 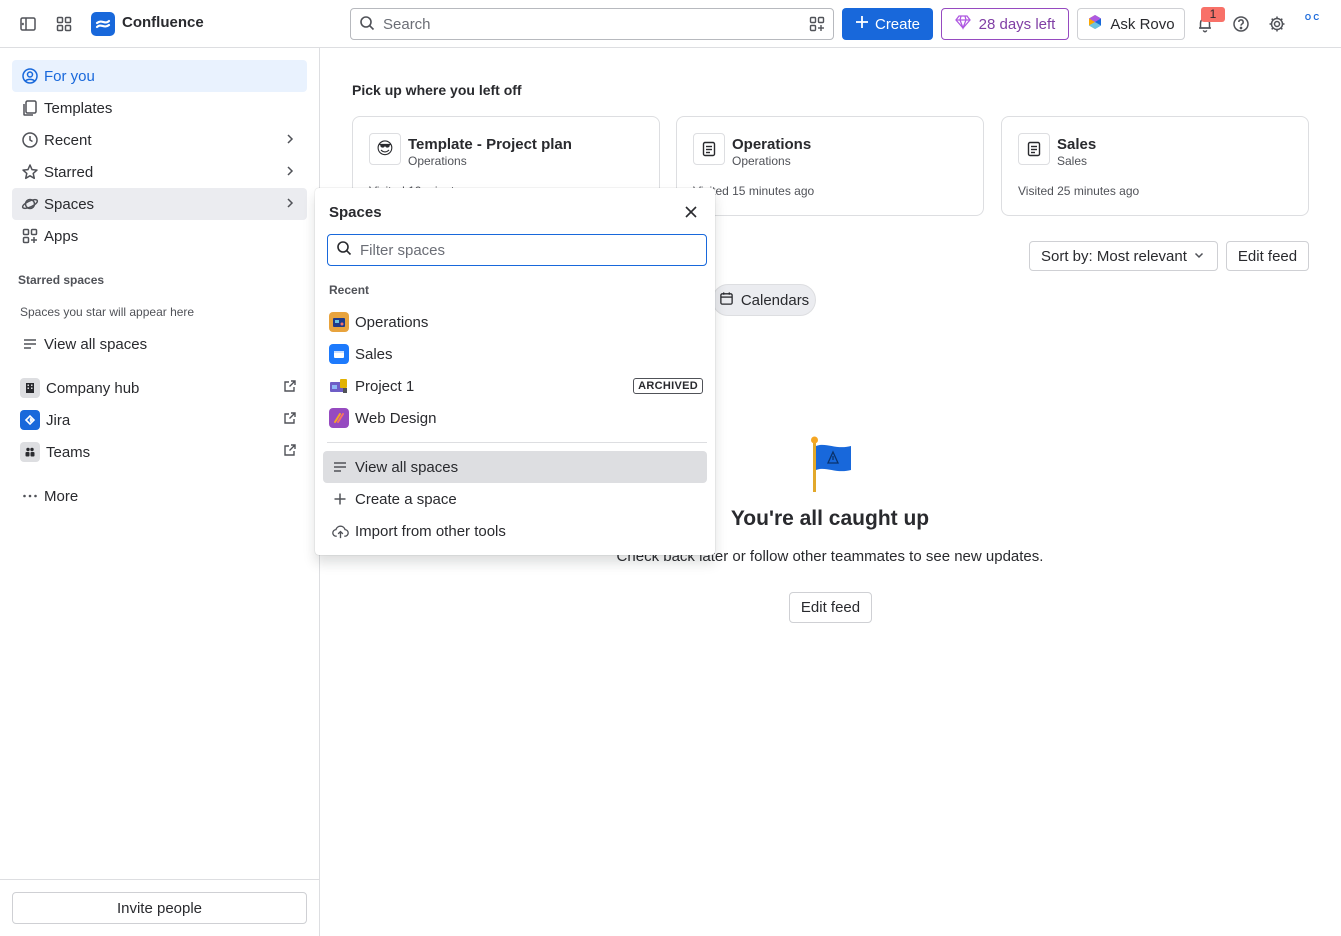 I want to click on empty-edit-feed-button: Edit feed, so click(x=830, y=607).